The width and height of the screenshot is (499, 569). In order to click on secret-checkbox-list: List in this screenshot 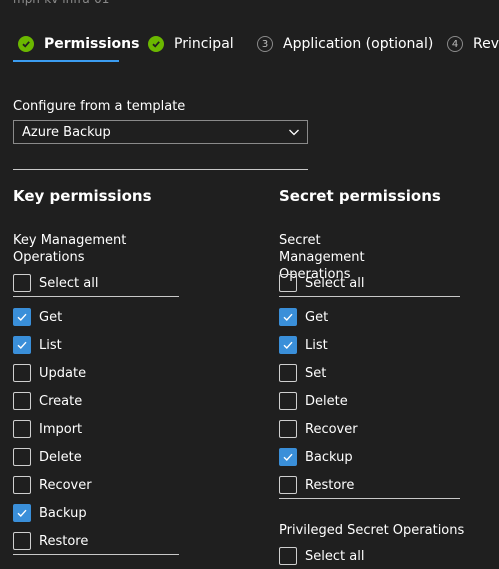, I will do `click(303, 345)`.